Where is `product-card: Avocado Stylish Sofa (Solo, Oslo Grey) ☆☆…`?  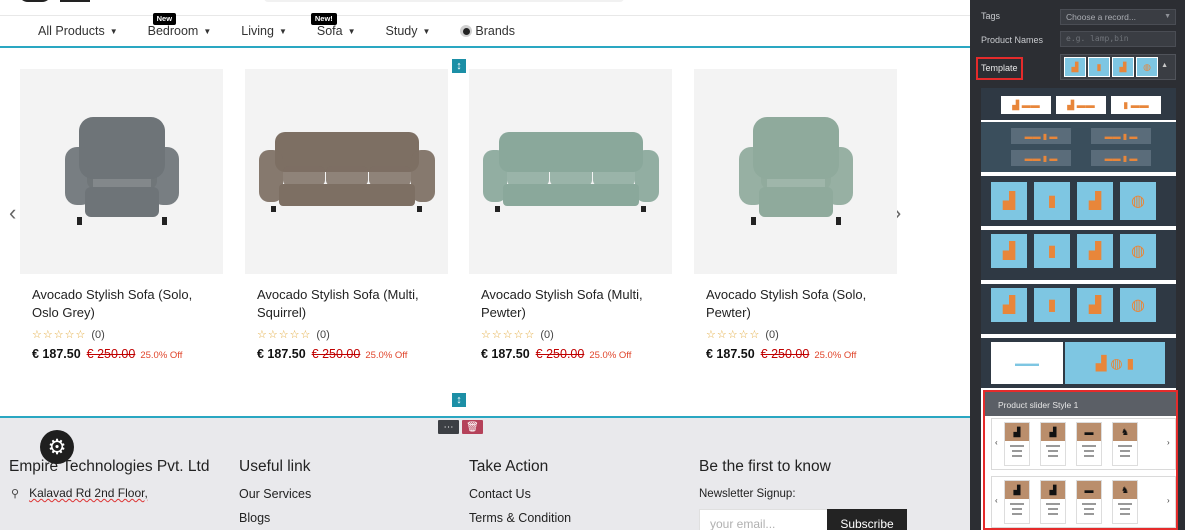 product-card: Avocado Stylish Sofa (Solo, Oslo Grey) ☆☆… is located at coordinates (121, 215).